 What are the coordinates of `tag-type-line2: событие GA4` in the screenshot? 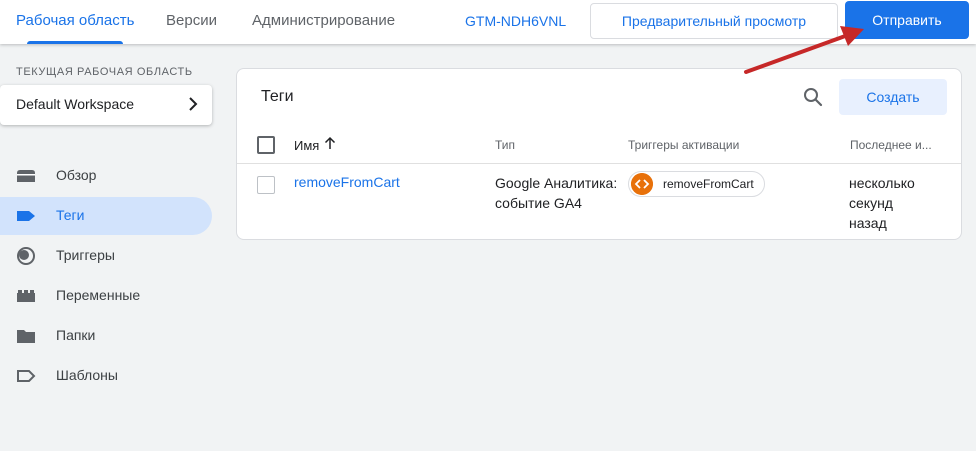 It's located at (538, 203).